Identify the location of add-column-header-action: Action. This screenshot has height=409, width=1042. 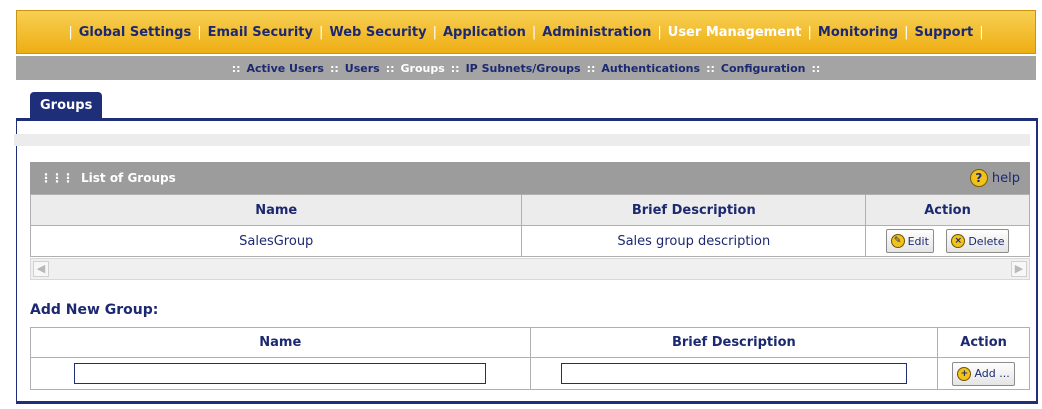
(983, 342).